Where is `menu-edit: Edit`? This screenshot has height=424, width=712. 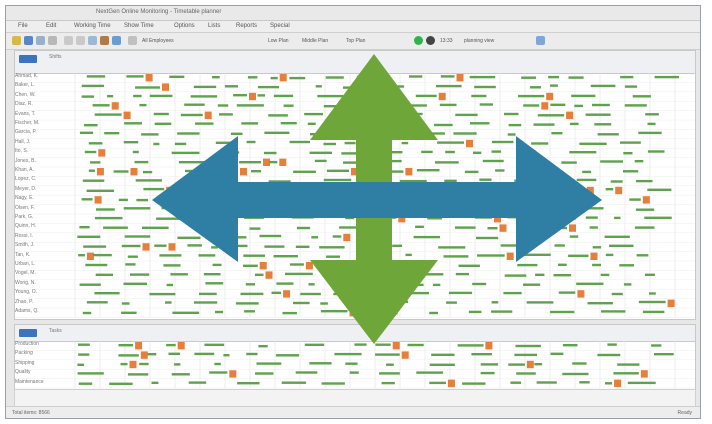 menu-edit: Edit is located at coordinates (51, 26).